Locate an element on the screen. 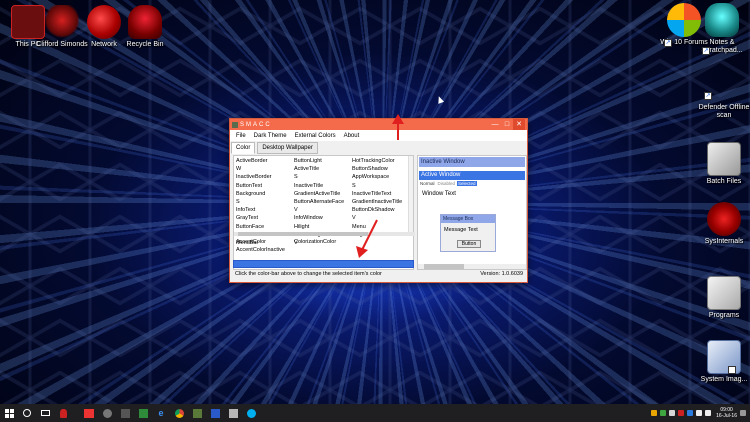 Image resolution: width=750 pixels, height=422 pixels. close-button: ✕ is located at coordinates (519, 124).